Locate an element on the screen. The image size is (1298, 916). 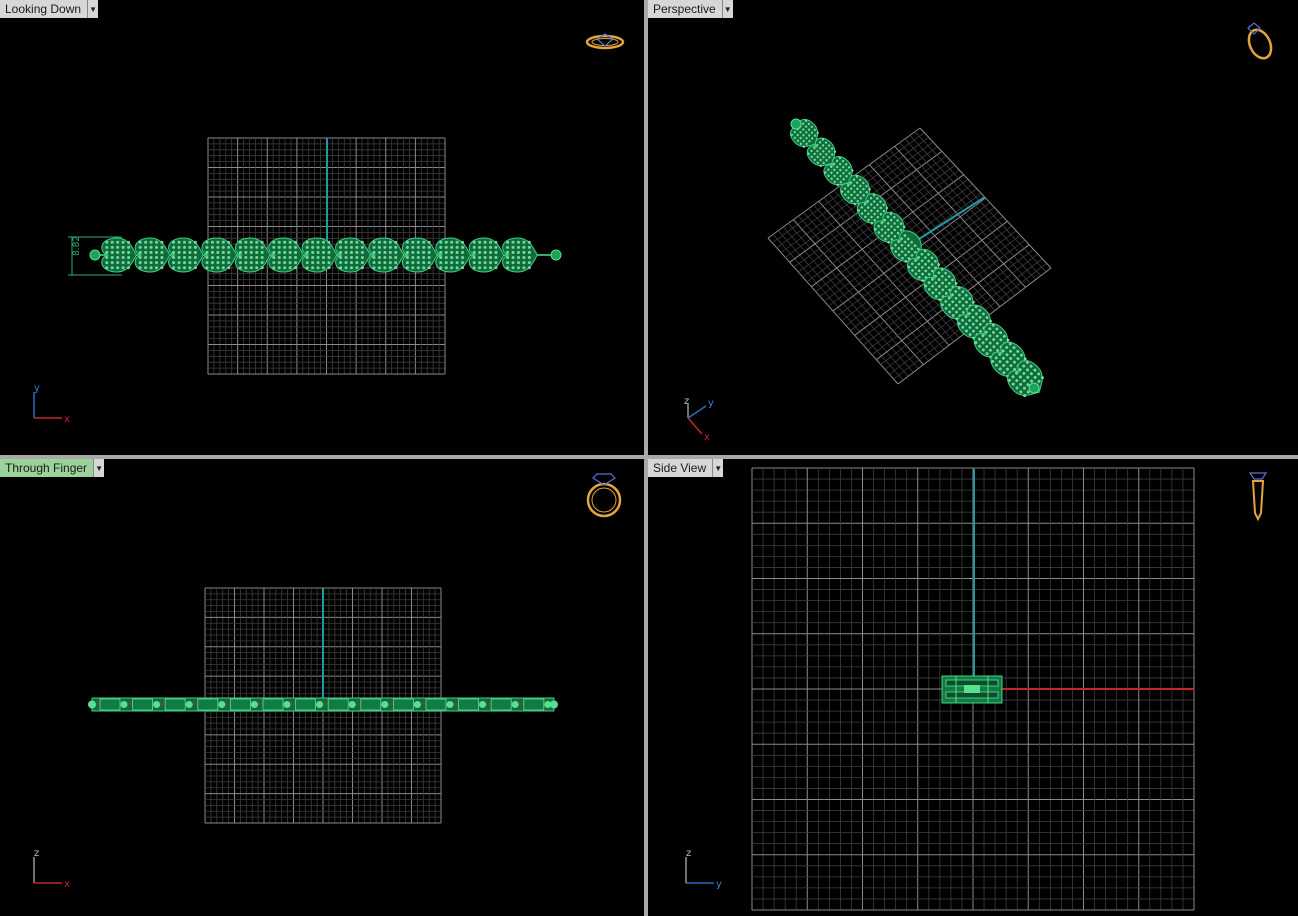
viewport-tab-looking-down: Looking Down ▼ is located at coordinates (49, 9).